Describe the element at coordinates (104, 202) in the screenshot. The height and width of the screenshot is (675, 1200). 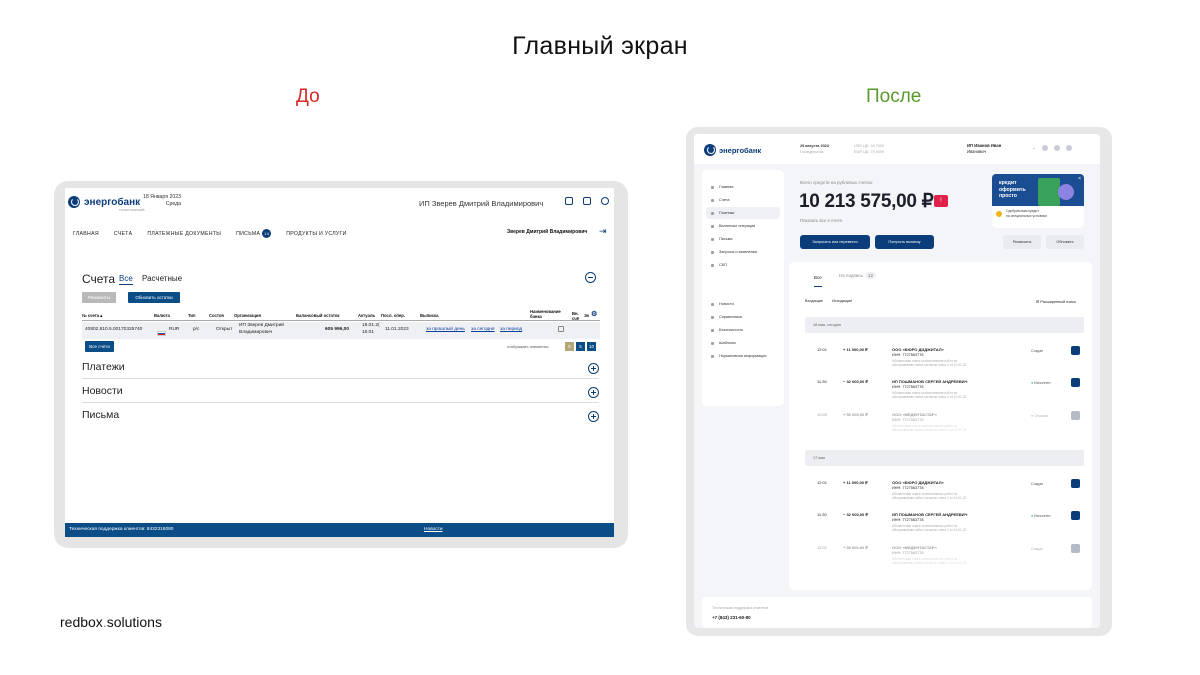
I see `old-logo: энергобанк` at that location.